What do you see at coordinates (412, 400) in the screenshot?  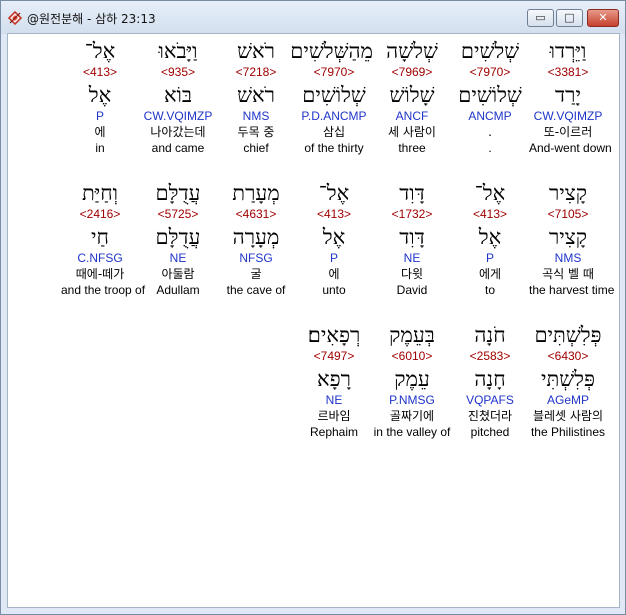 I see `word-morph: P.NMSG` at bounding box center [412, 400].